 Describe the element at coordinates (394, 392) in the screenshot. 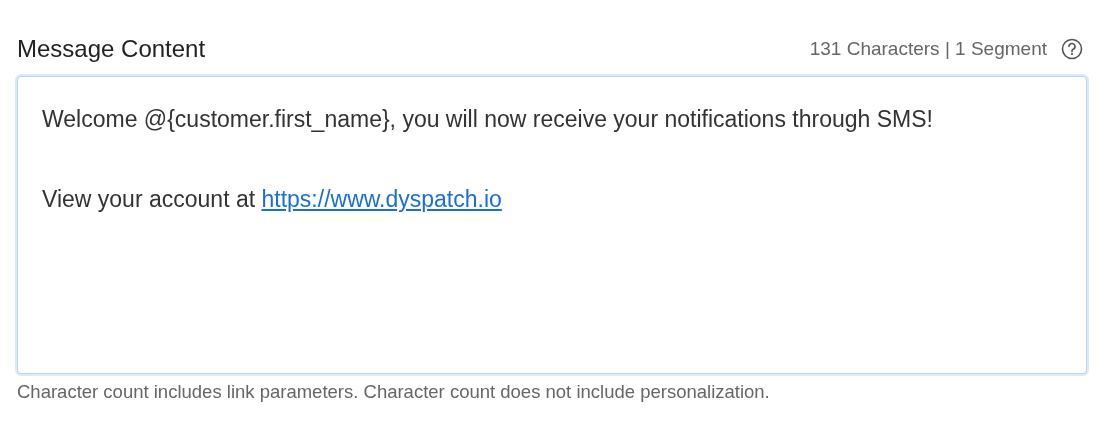

I see `help-text: Character count includes link parameters. Character count does not include personalization.` at that location.